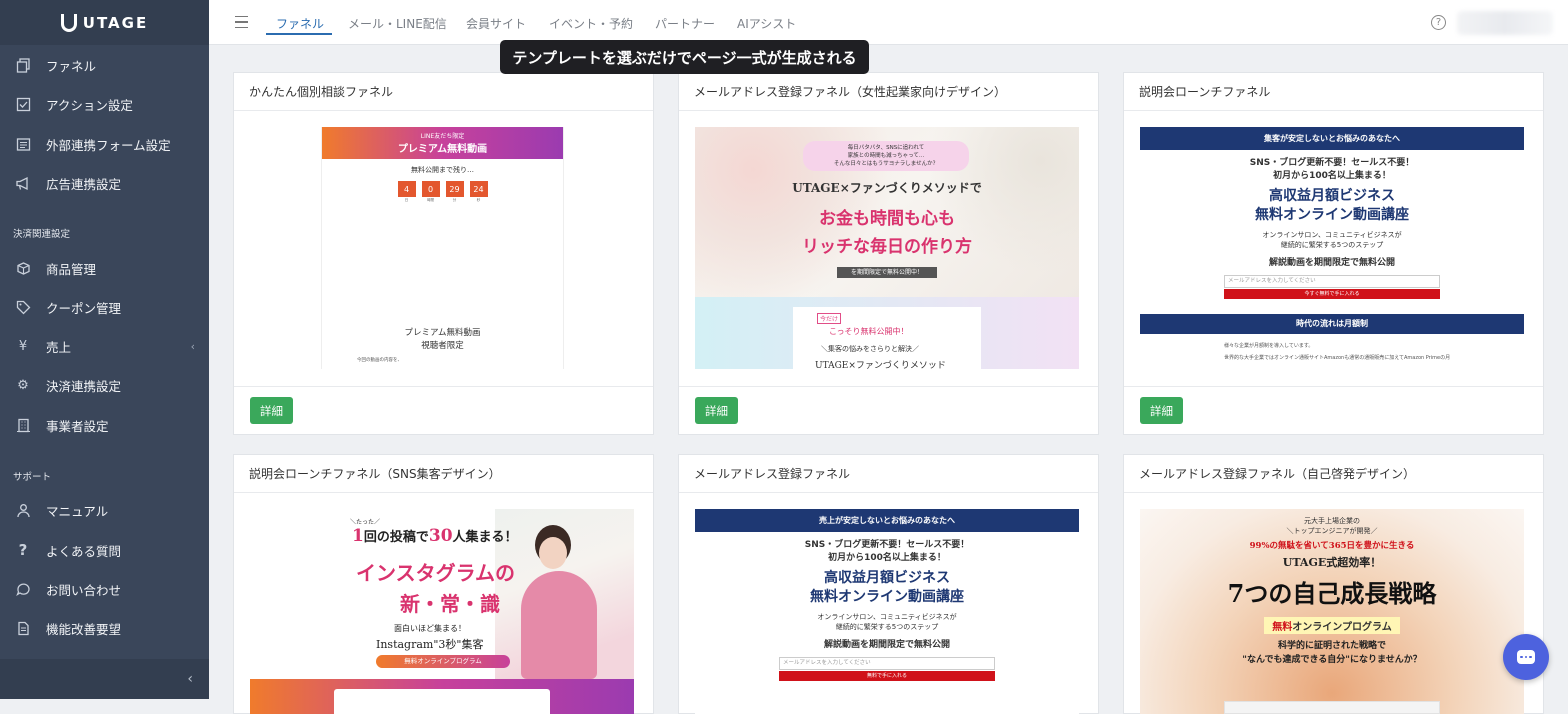  Describe the element at coordinates (430, 644) in the screenshot. I see `preview-text: Instagram"3秒"集客` at that location.